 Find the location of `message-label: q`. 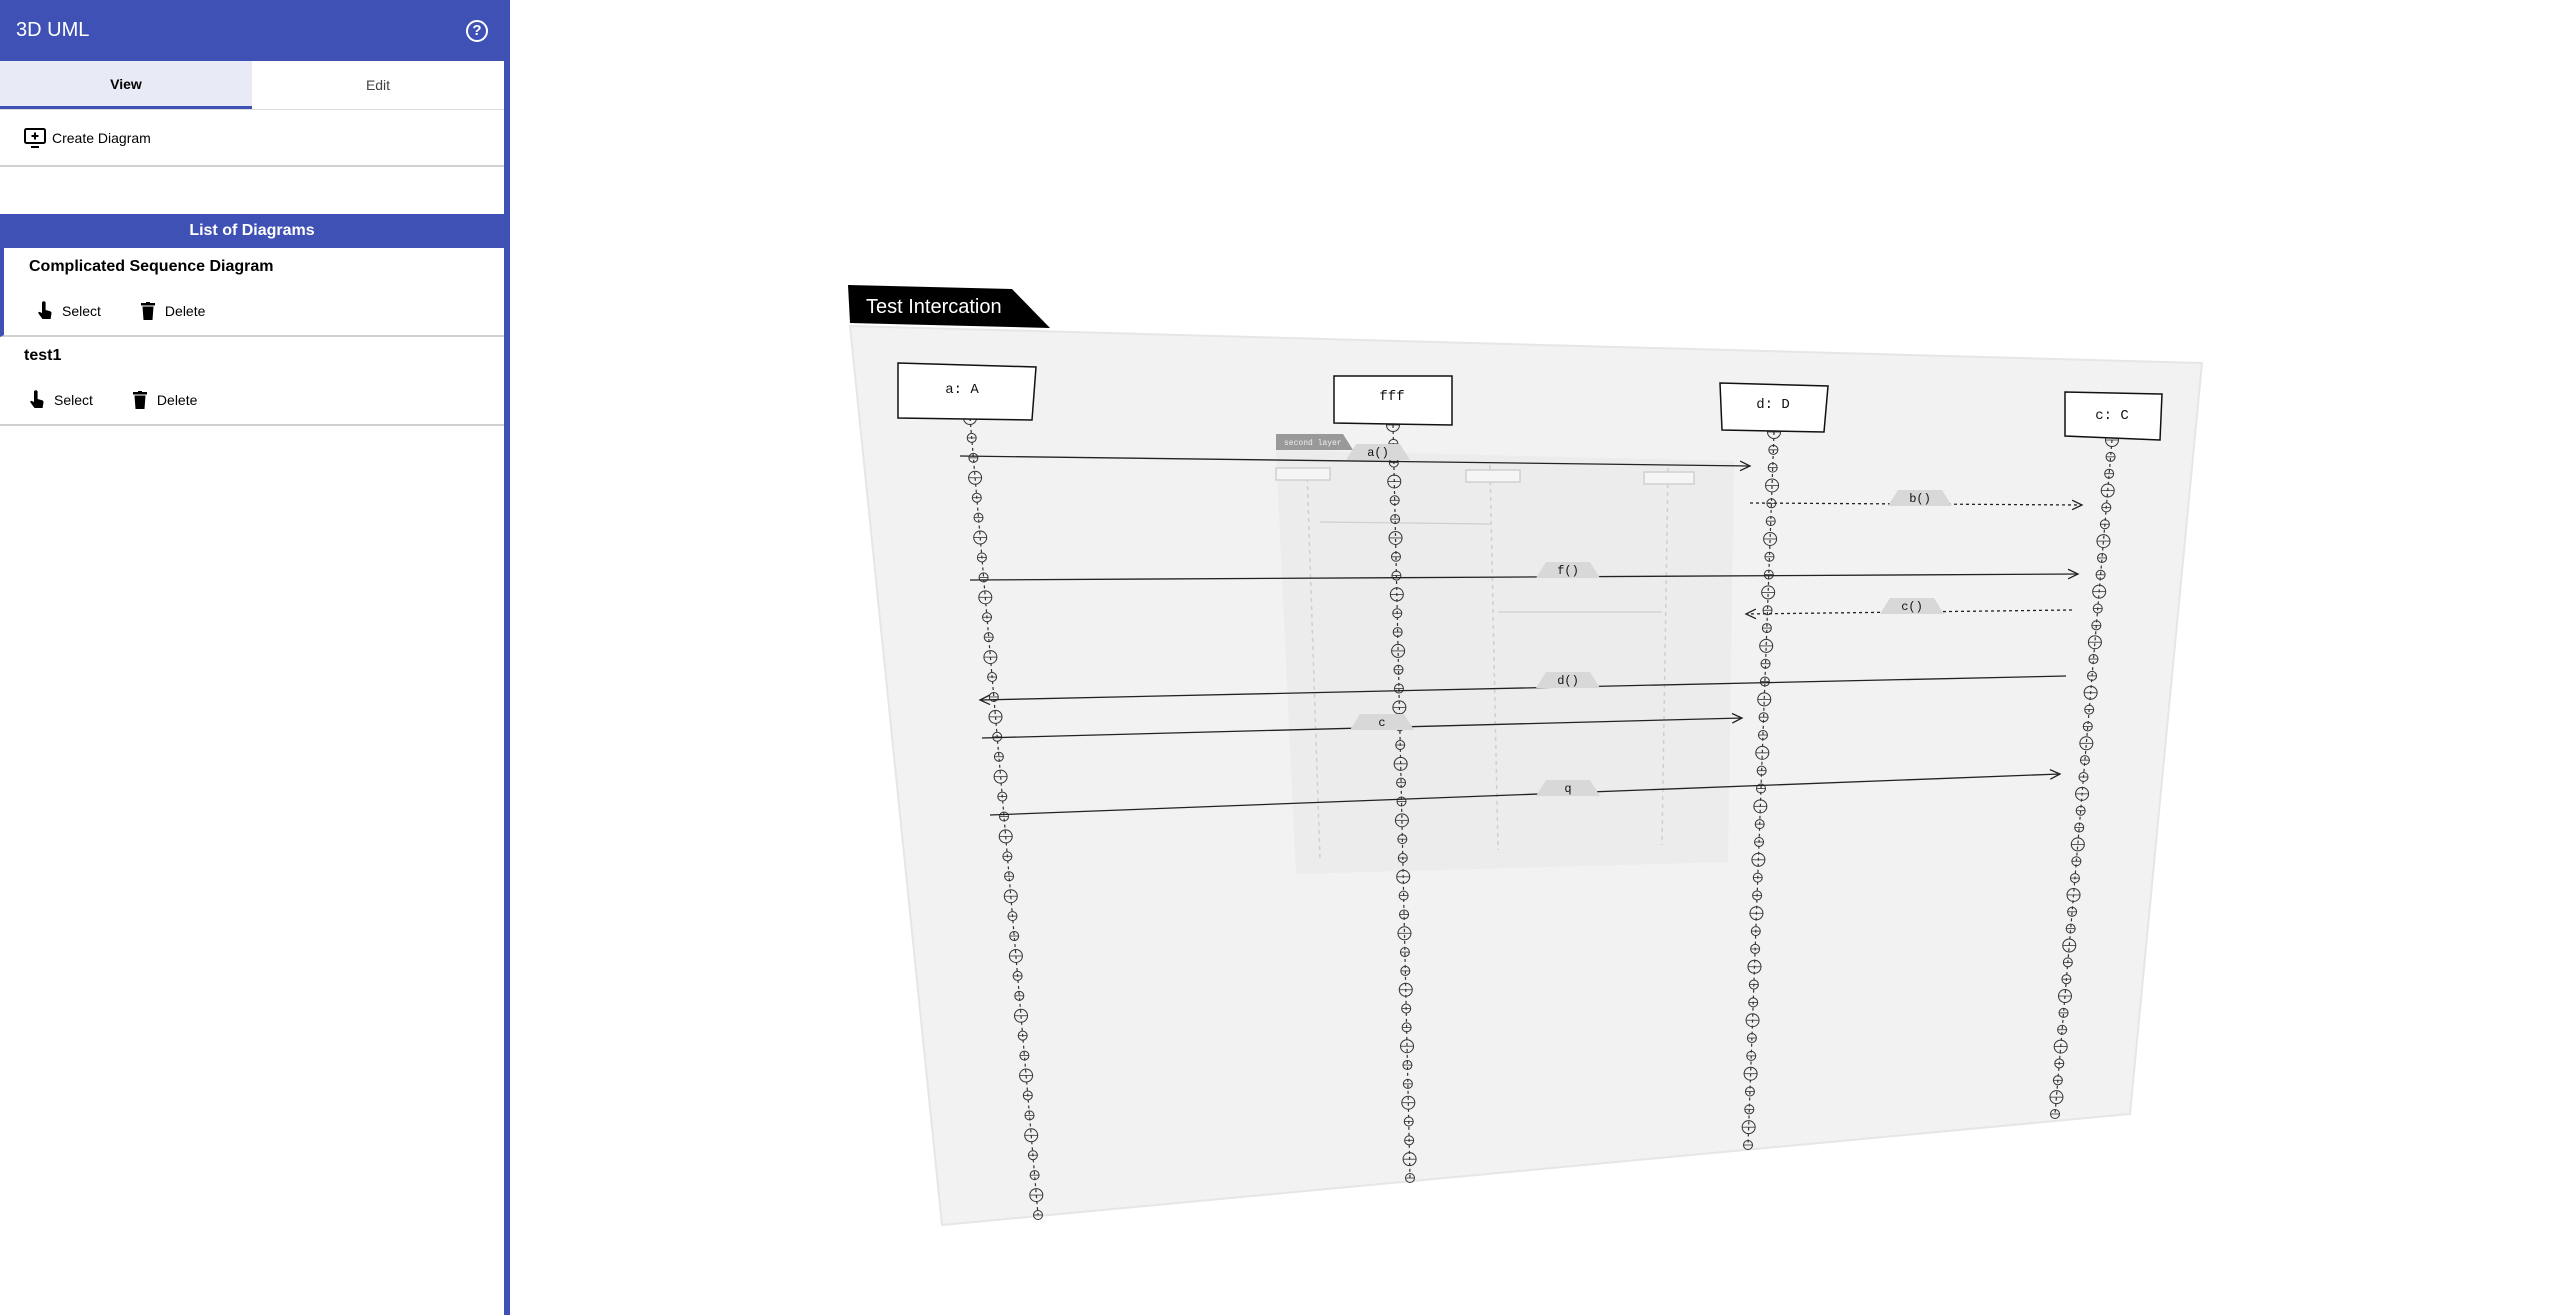

message-label: q is located at coordinates (1567, 789).